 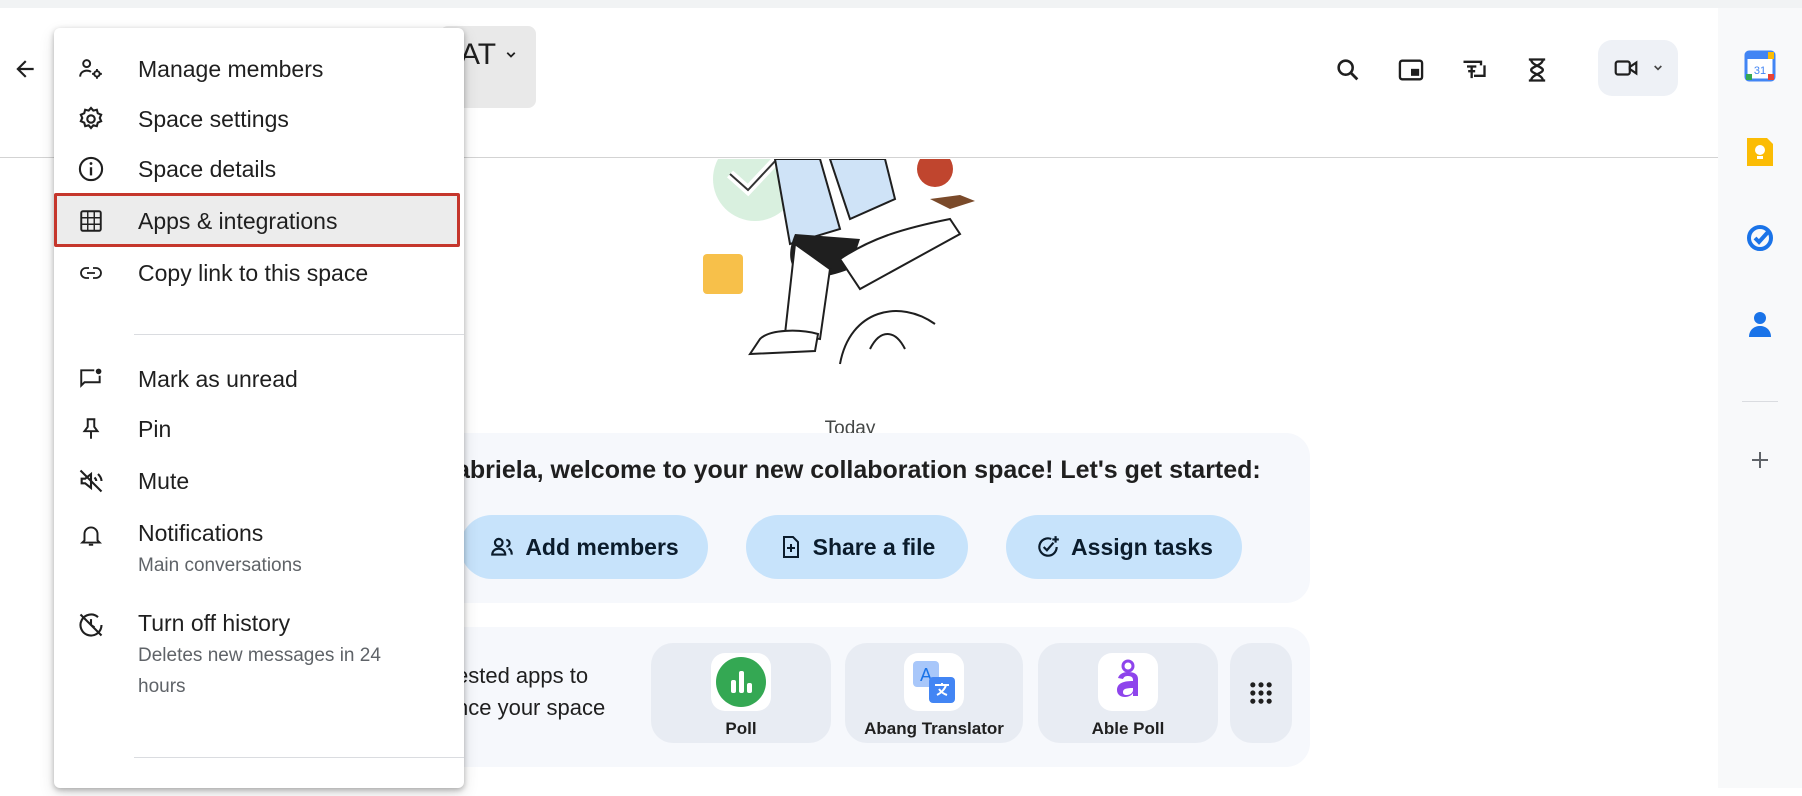 I want to click on side-panel-rail: 31, so click(x=1760, y=398).